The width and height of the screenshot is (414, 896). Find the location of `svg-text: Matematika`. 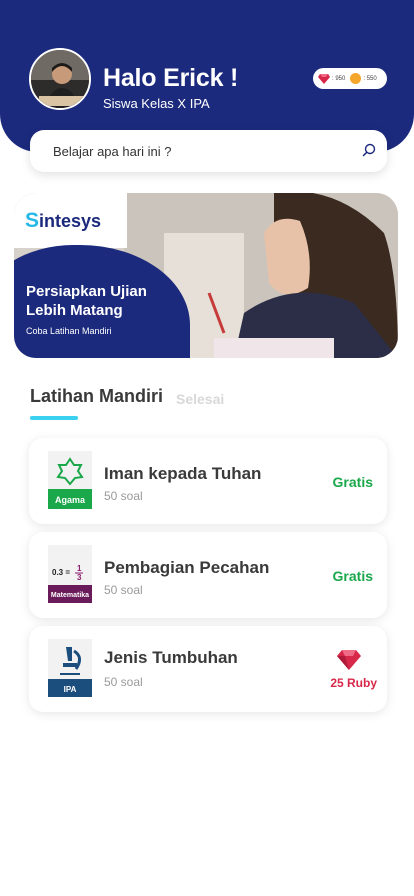

svg-text: Matematika is located at coordinates (70, 595).